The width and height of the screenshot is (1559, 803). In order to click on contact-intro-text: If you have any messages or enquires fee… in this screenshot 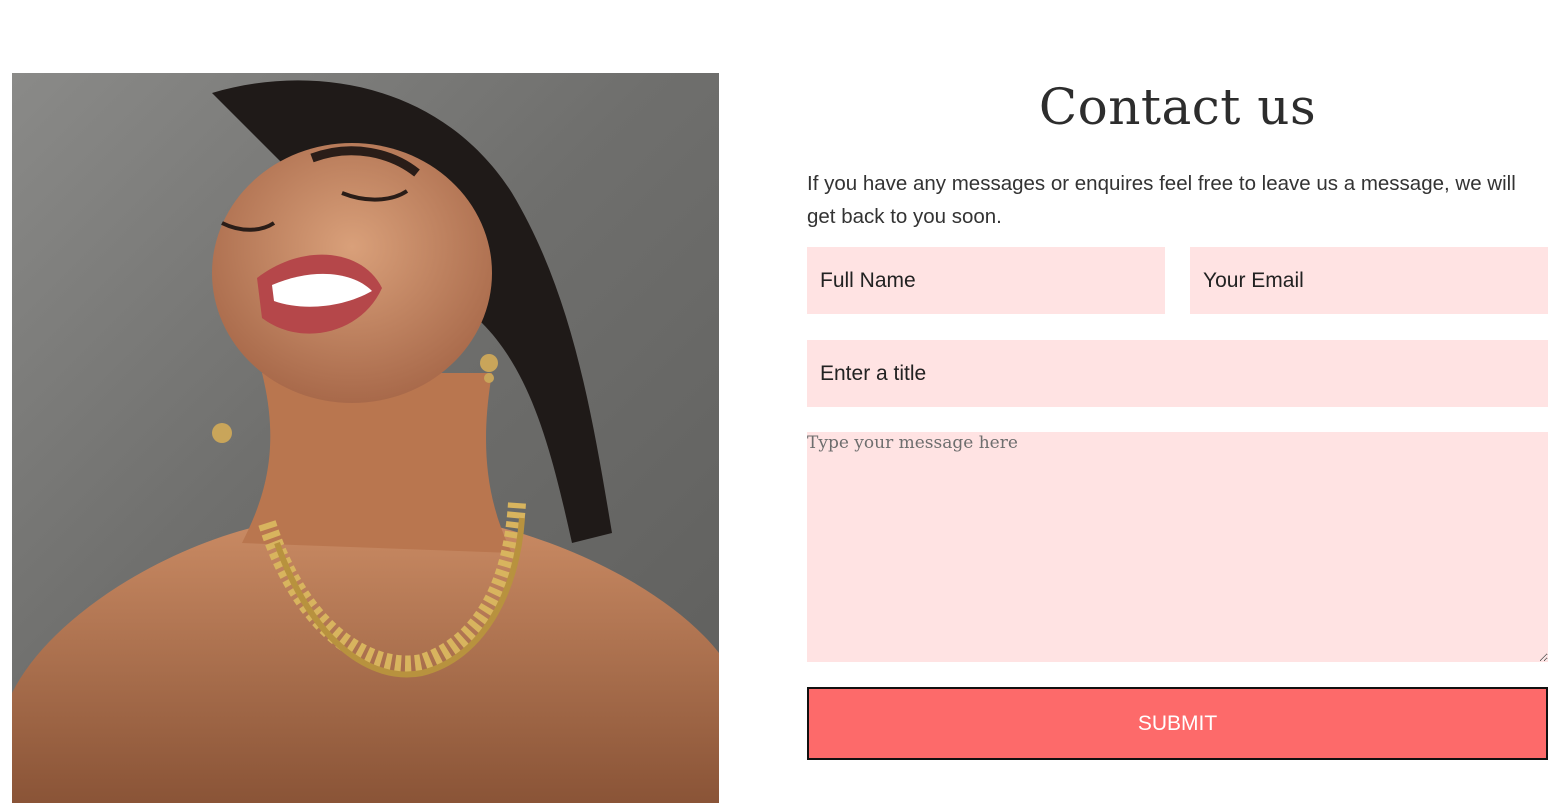, I will do `click(1161, 200)`.